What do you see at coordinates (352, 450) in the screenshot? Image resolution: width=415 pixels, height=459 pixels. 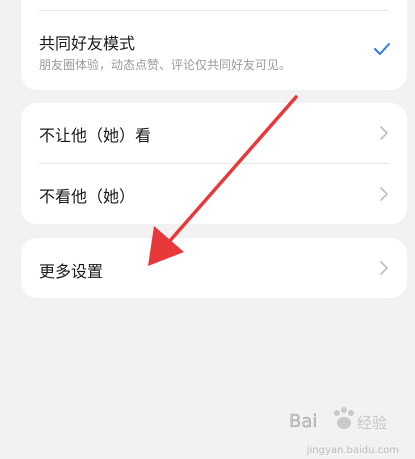 I see `watermark-url: jingyan.baidu.com` at bounding box center [352, 450].